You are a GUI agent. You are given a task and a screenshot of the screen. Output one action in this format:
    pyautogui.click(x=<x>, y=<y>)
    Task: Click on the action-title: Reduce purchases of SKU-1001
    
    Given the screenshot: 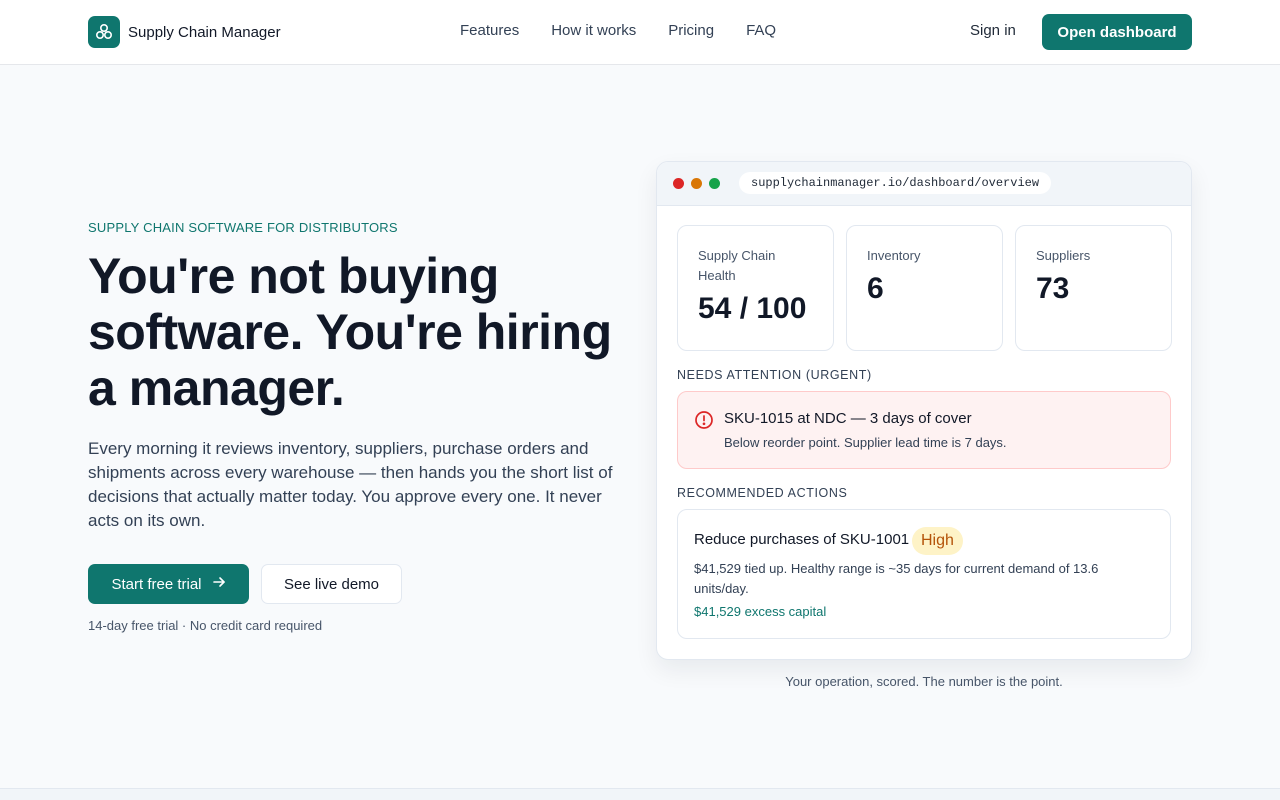 What is the action you would take?
    pyautogui.click(x=802, y=539)
    